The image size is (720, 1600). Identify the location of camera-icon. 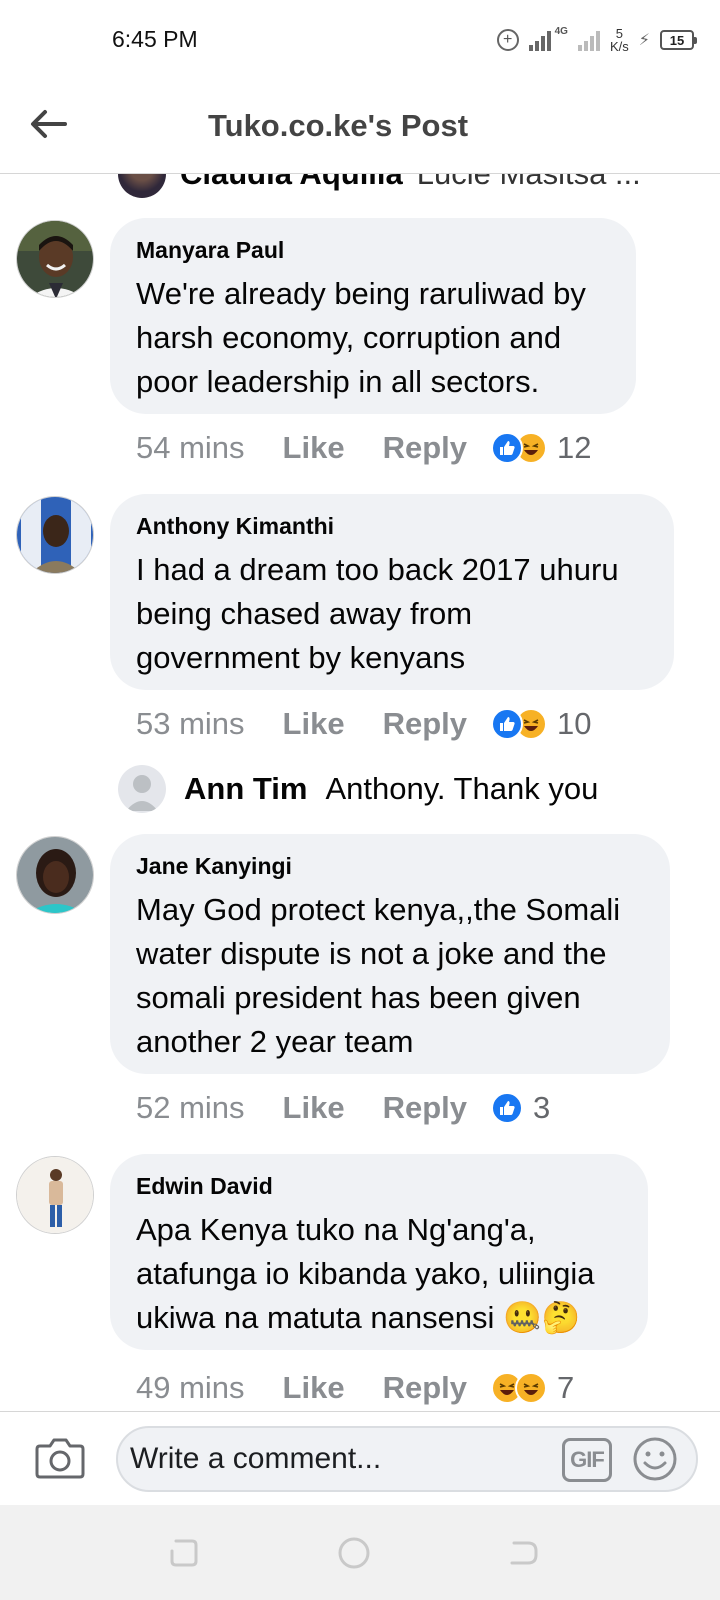
(60, 1458).